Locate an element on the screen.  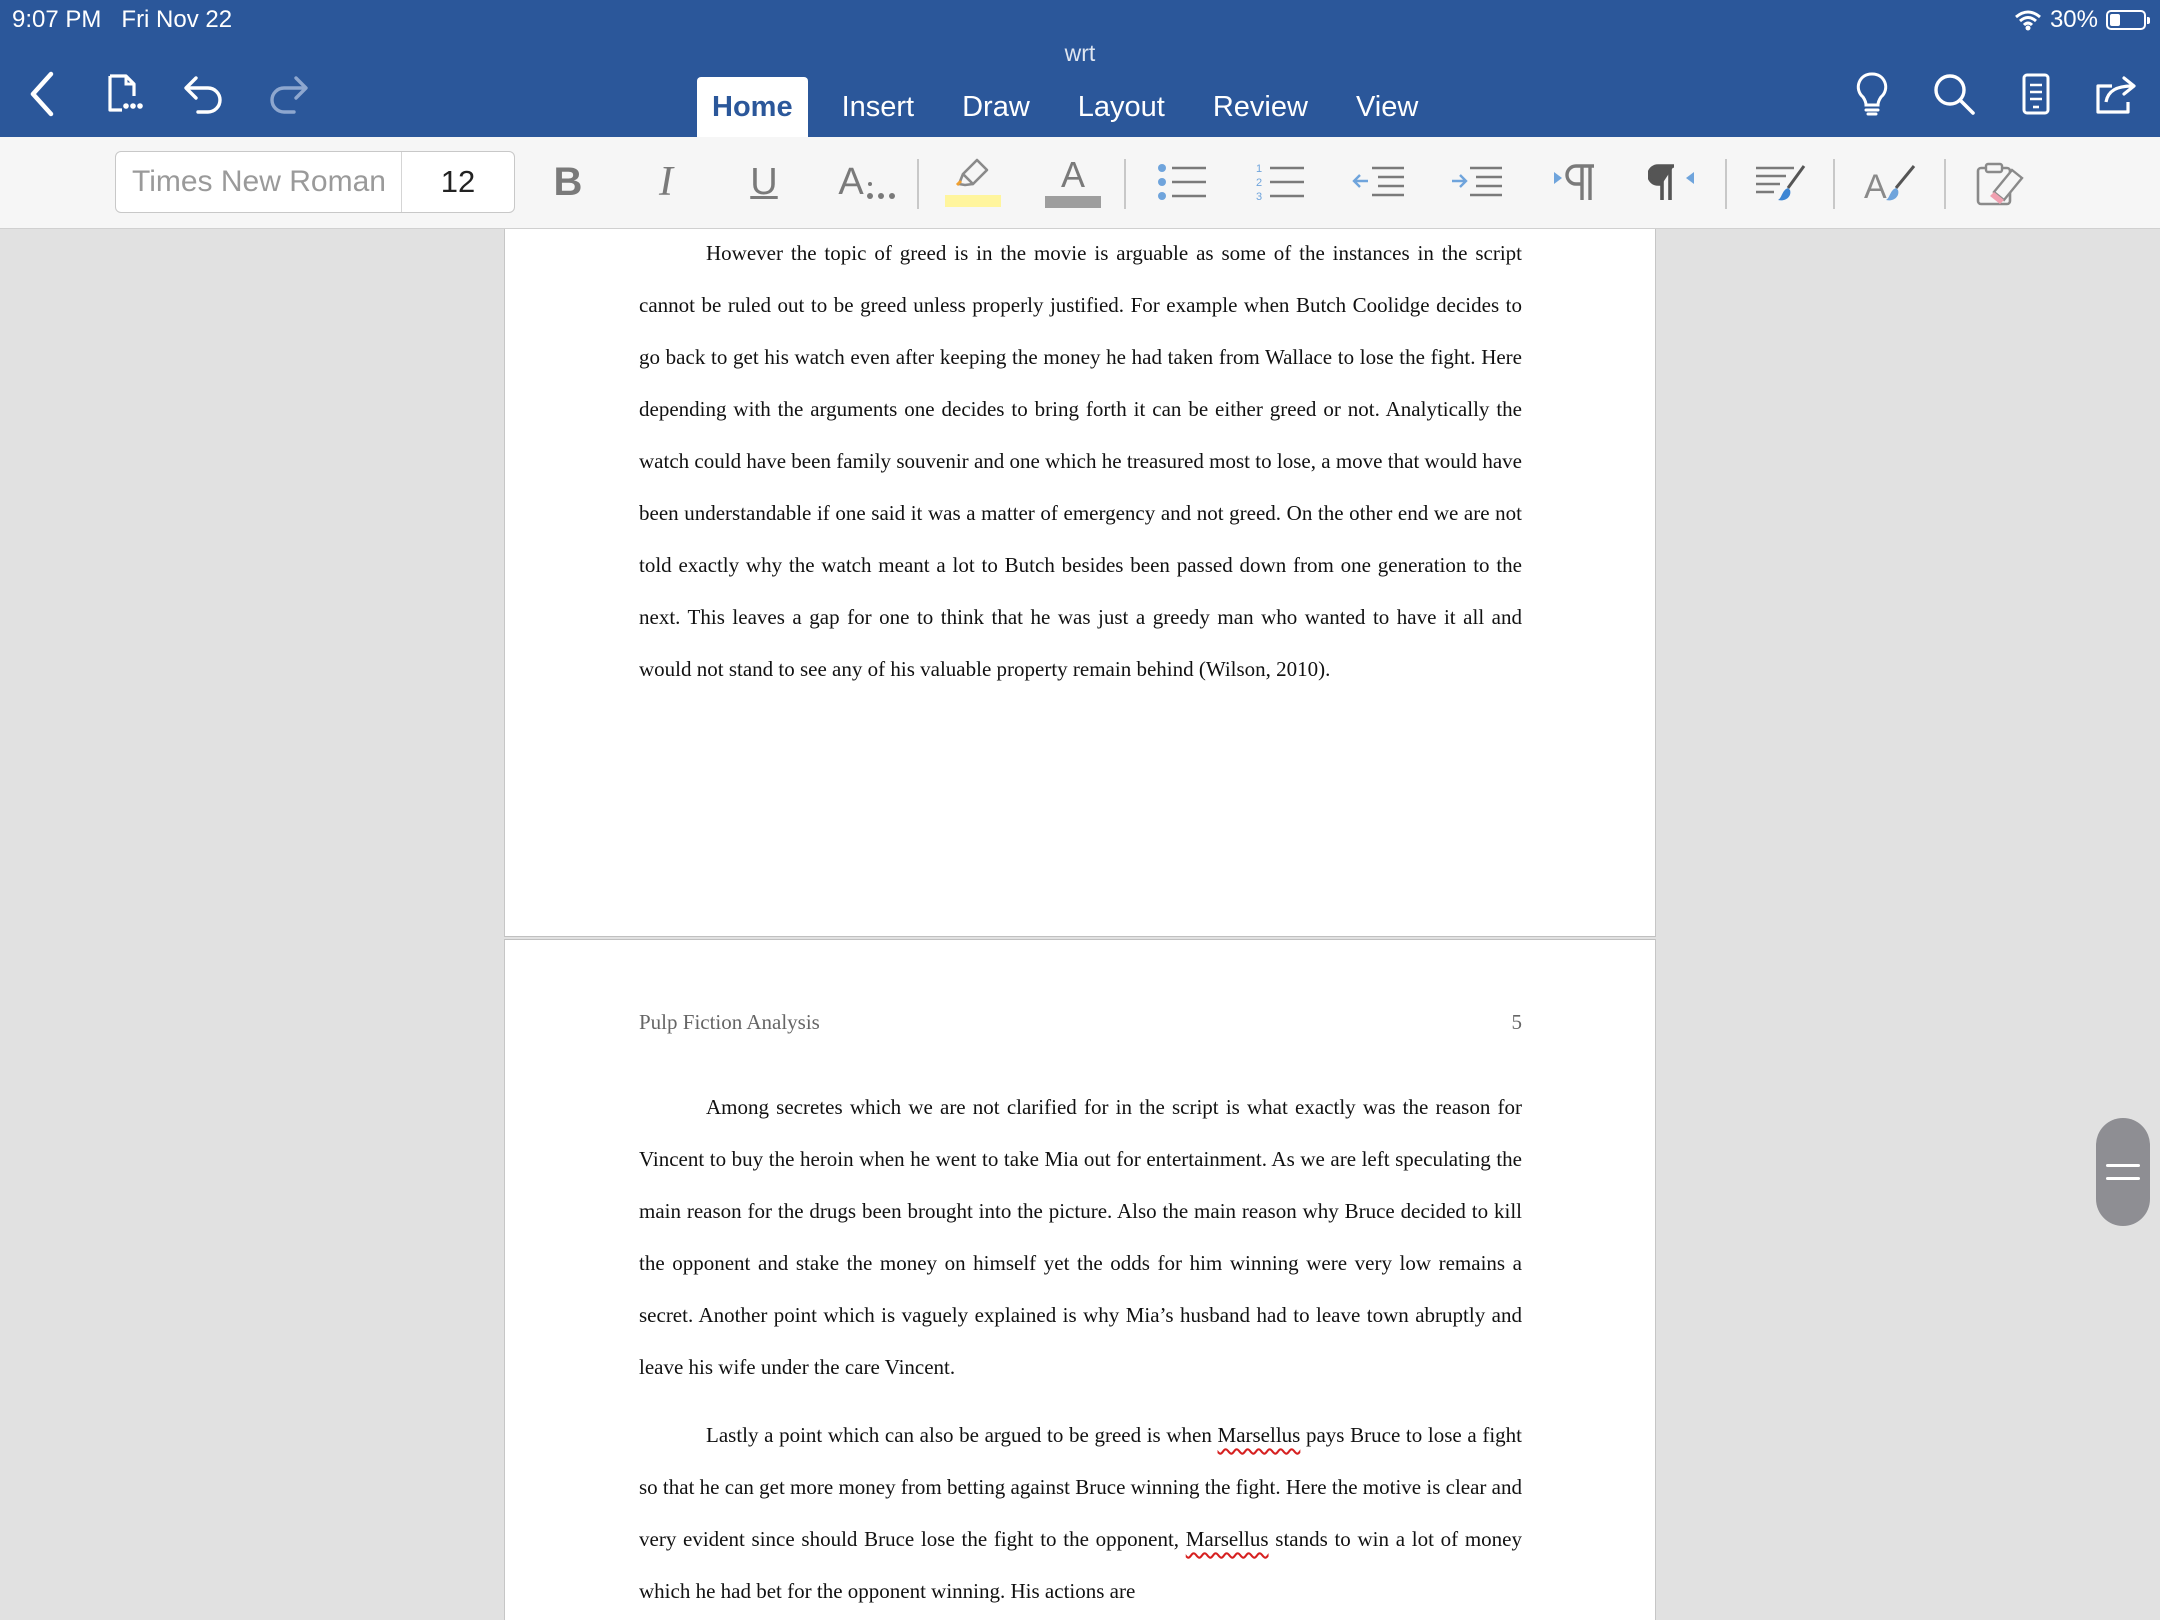
font-name-field: Times New Roman is located at coordinates (259, 182).